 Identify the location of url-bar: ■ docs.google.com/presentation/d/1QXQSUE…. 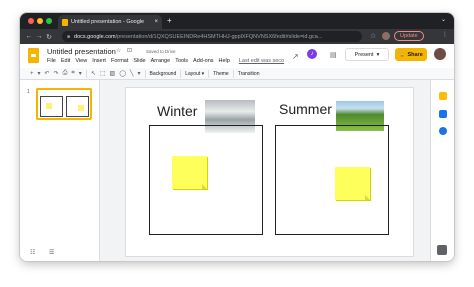
(212, 36).